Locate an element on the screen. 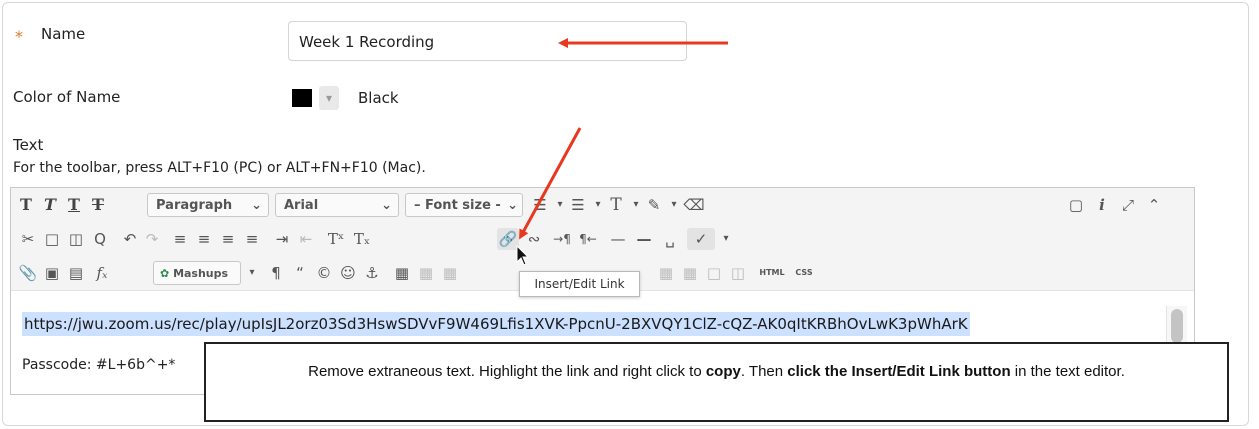  arrow-to-link-button is located at coordinates (550, 183).